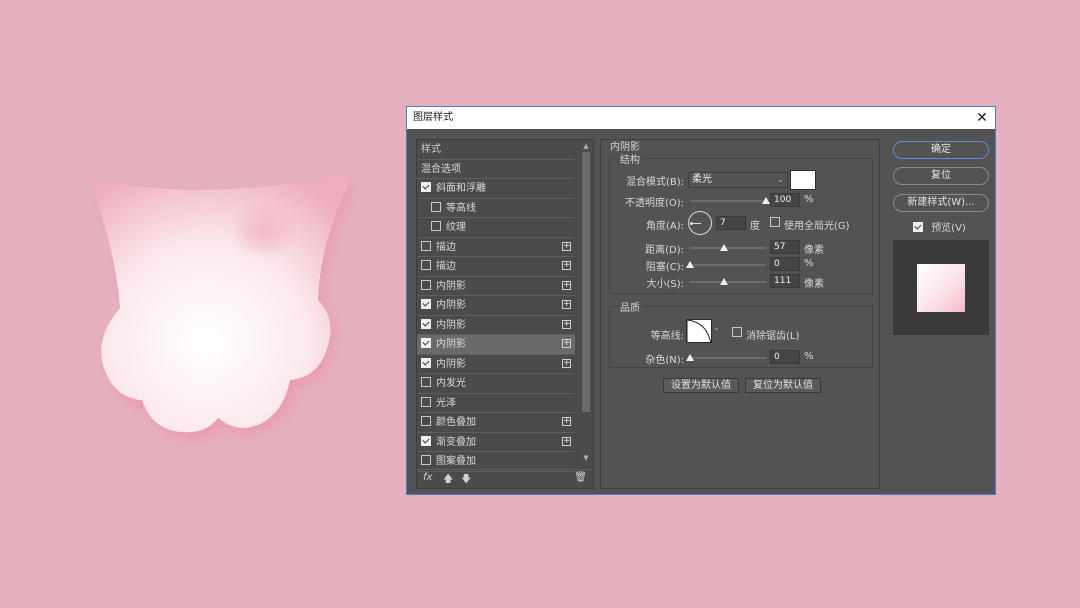 The image size is (1080, 608). I want to click on choke-label: 阻塞(C):, so click(664, 267).